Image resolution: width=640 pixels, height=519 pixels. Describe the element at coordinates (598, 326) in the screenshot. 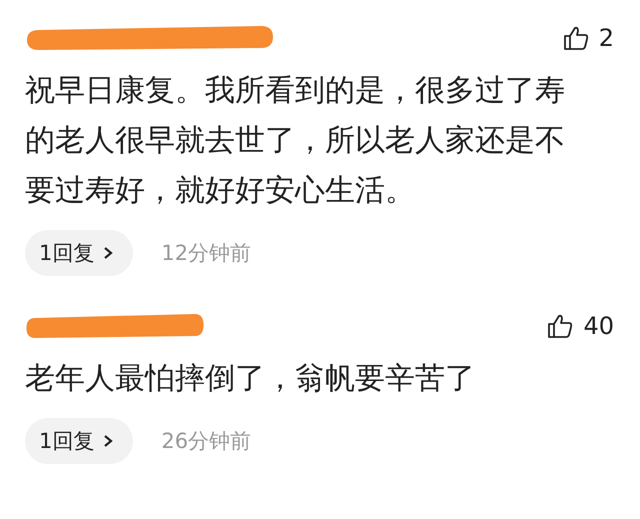

I see `like-count: 40` at that location.